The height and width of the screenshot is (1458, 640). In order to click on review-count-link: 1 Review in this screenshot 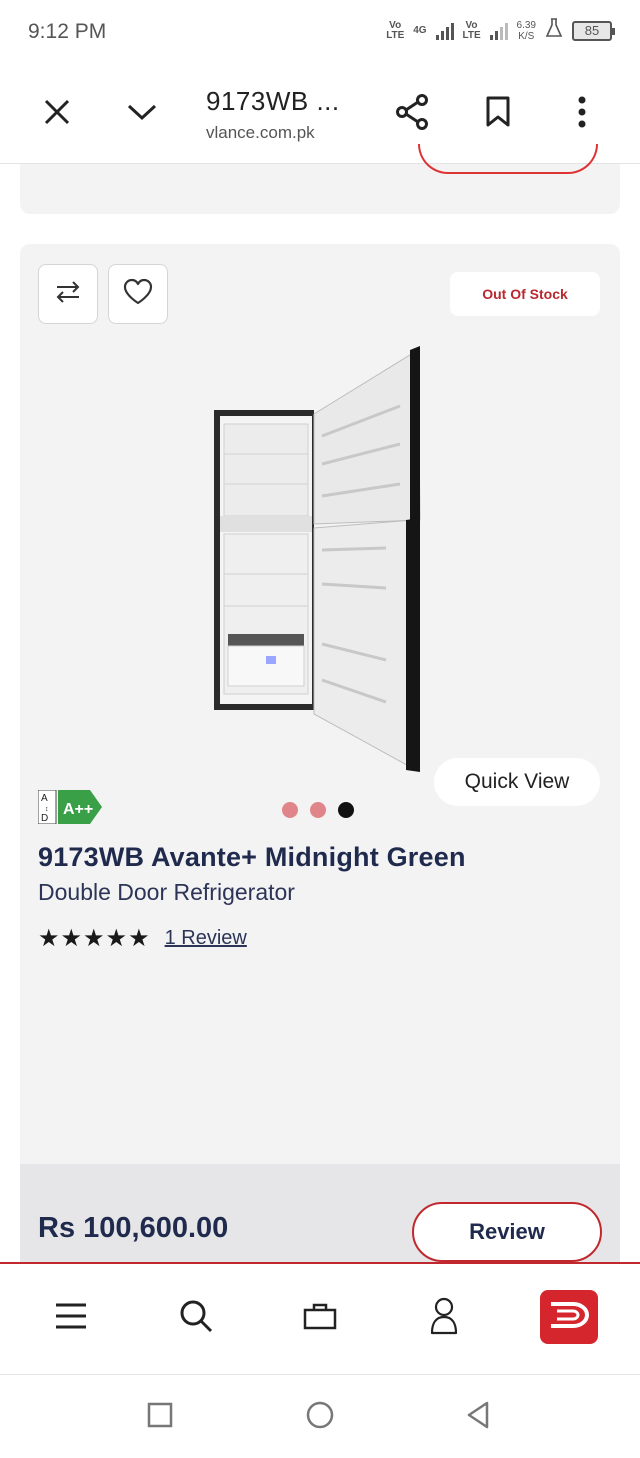, I will do `click(206, 938)`.